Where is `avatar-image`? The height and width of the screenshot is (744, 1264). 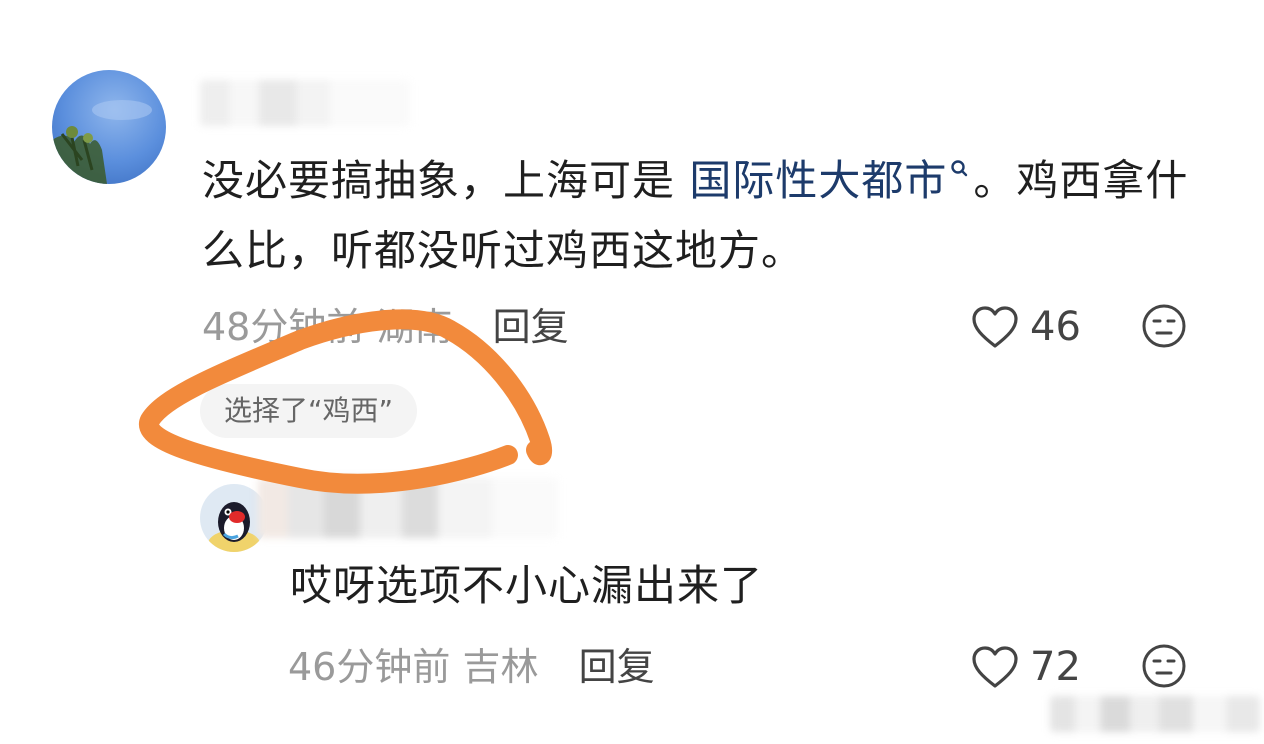
avatar-image is located at coordinates (109, 127).